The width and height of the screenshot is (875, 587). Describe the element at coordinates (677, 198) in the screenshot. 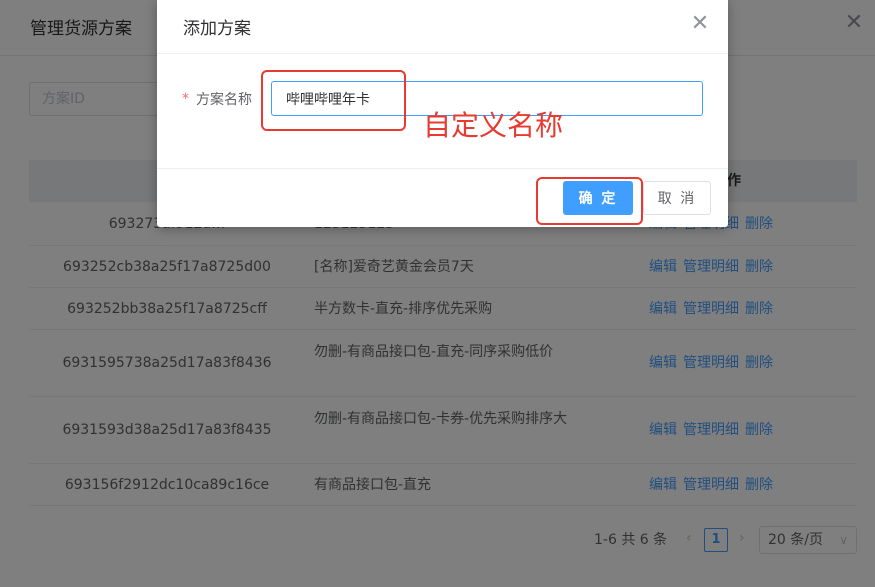

I see `cancel-button: 取 消` at that location.